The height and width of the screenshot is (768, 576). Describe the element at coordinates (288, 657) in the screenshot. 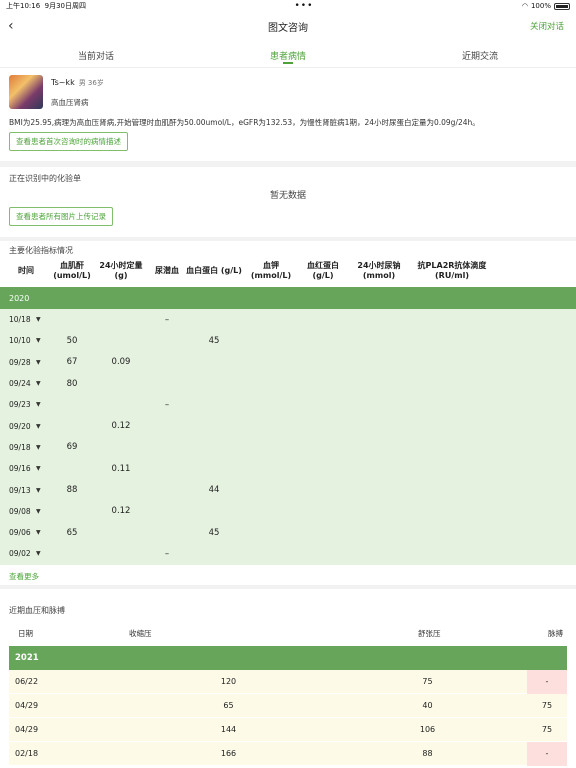

I see `bp-year-row: 2021` at that location.